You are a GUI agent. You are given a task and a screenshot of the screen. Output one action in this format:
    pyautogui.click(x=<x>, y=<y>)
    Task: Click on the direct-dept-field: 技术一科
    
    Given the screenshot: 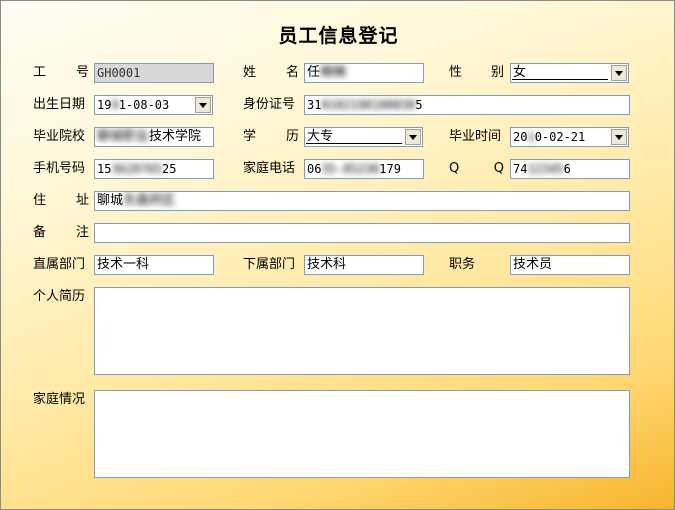 What is the action you would take?
    pyautogui.click(x=154, y=265)
    